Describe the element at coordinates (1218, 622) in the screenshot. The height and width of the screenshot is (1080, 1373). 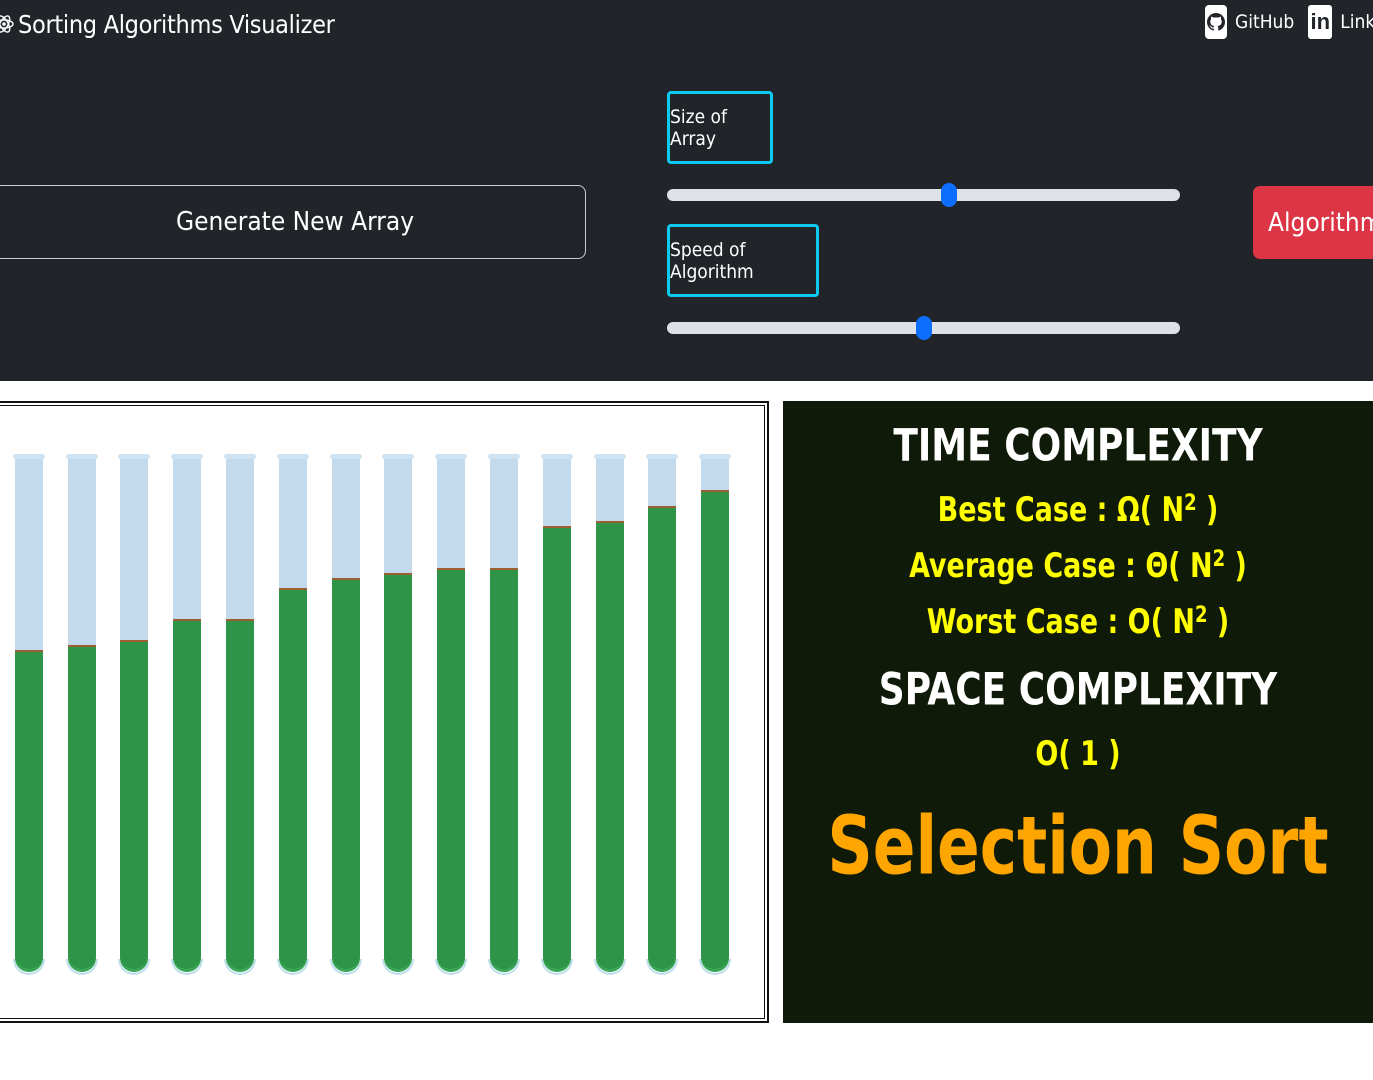
I see `worst-case-suffix: )` at that location.